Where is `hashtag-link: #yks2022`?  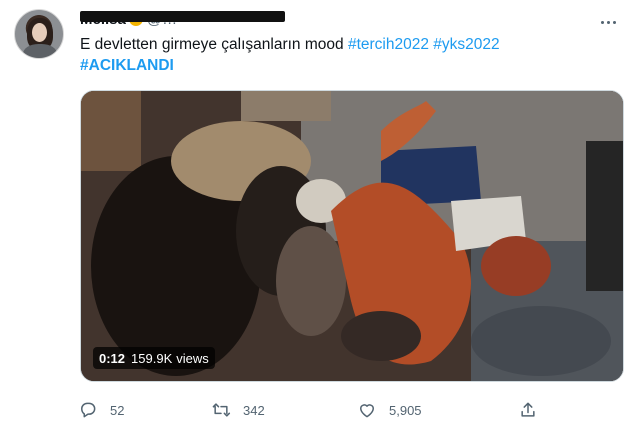 hashtag-link: #yks2022 is located at coordinates (466, 44).